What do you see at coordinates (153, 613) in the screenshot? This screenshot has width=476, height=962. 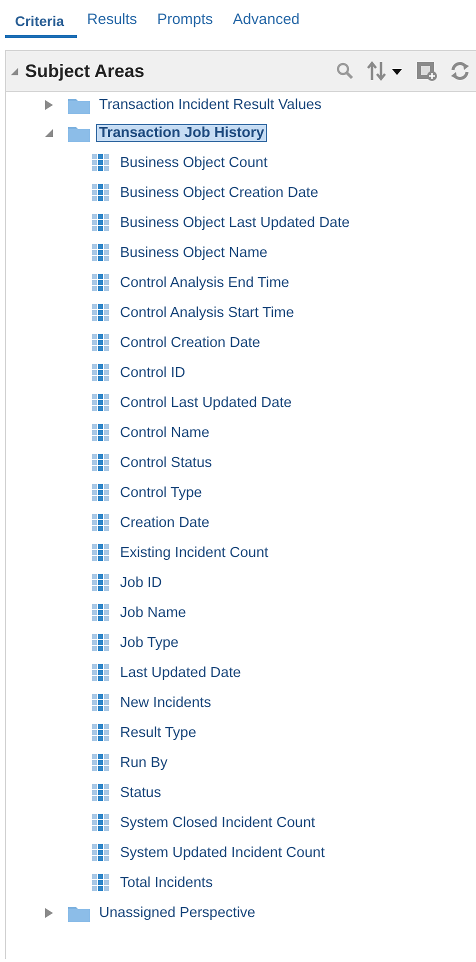 I see `column-label: Job Name` at bounding box center [153, 613].